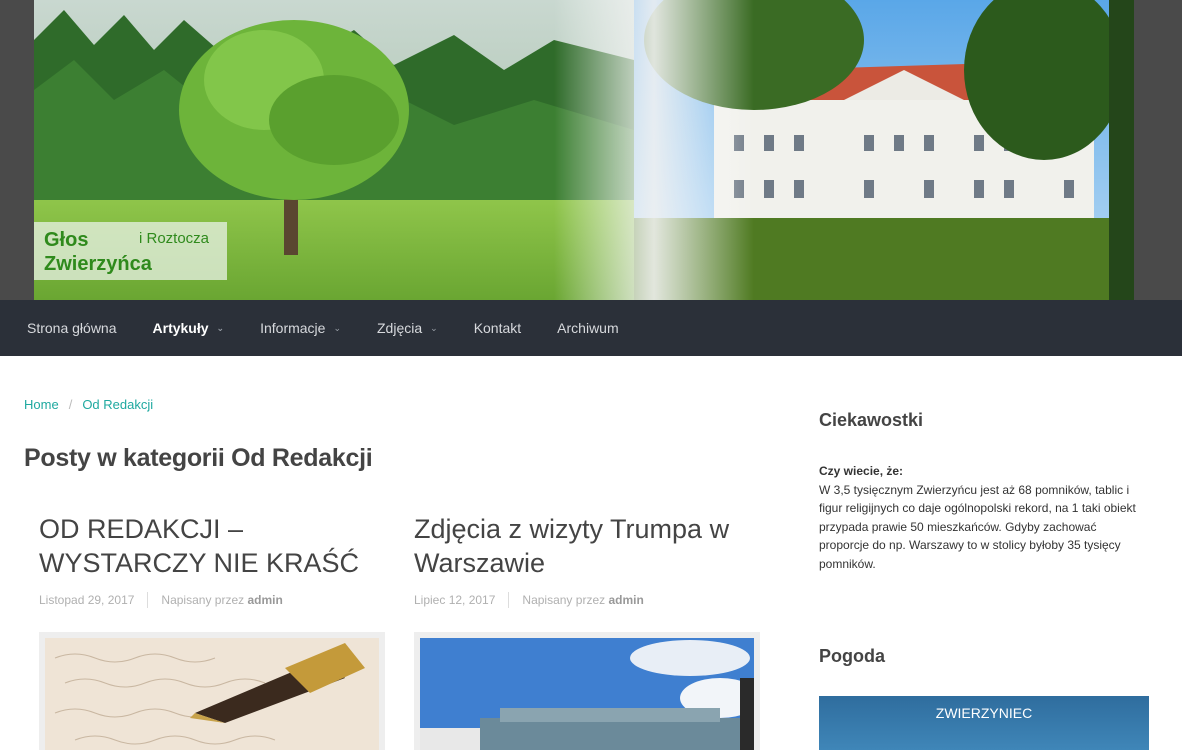 Image resolution: width=1182 pixels, height=750 pixels. I want to click on post-date: Lipiec 12, 2017, so click(454, 600).